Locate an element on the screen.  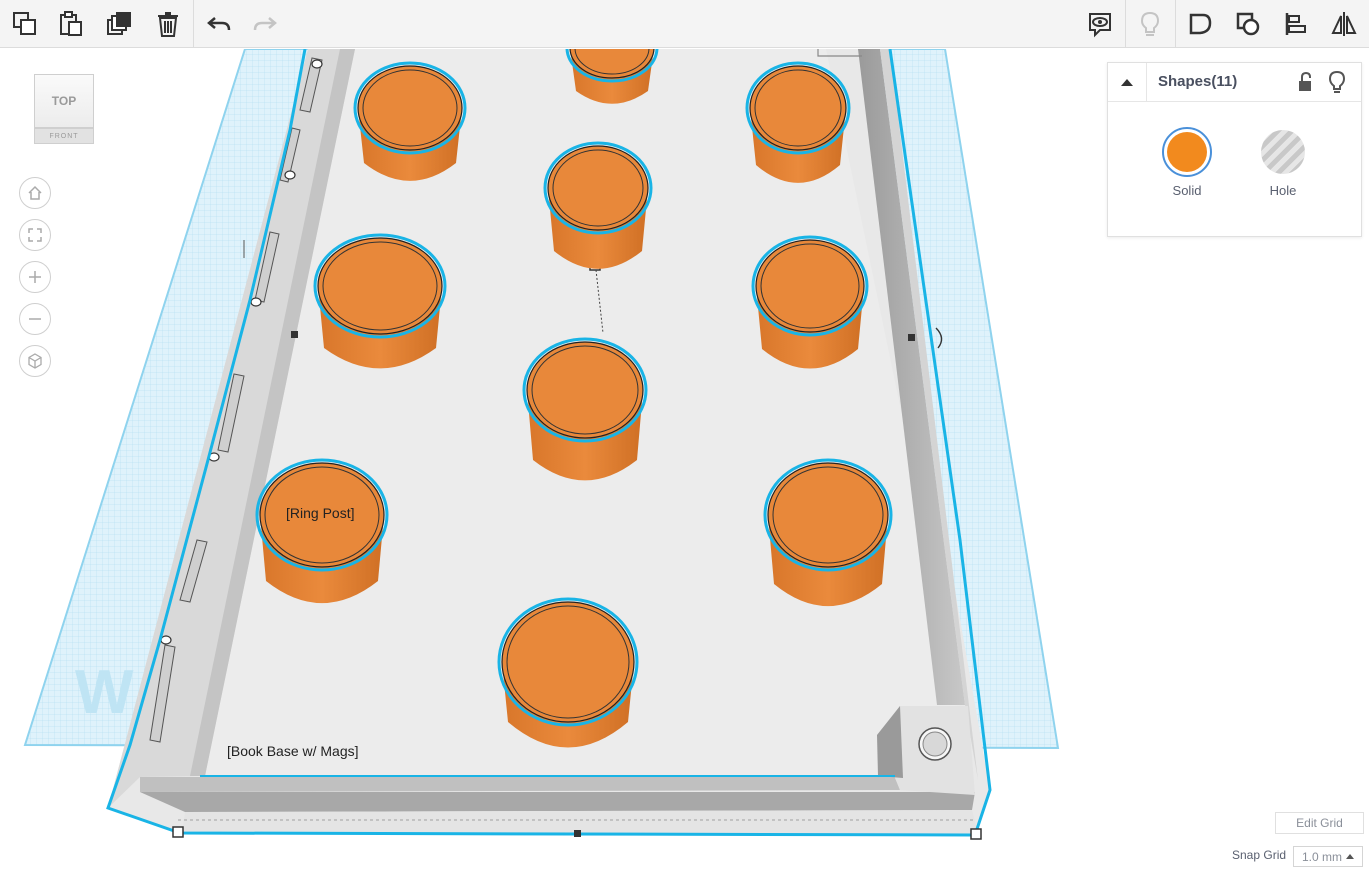
shape-inspector-panel: Shapes(11) Solid Hole is located at coordinates (1234, 149).